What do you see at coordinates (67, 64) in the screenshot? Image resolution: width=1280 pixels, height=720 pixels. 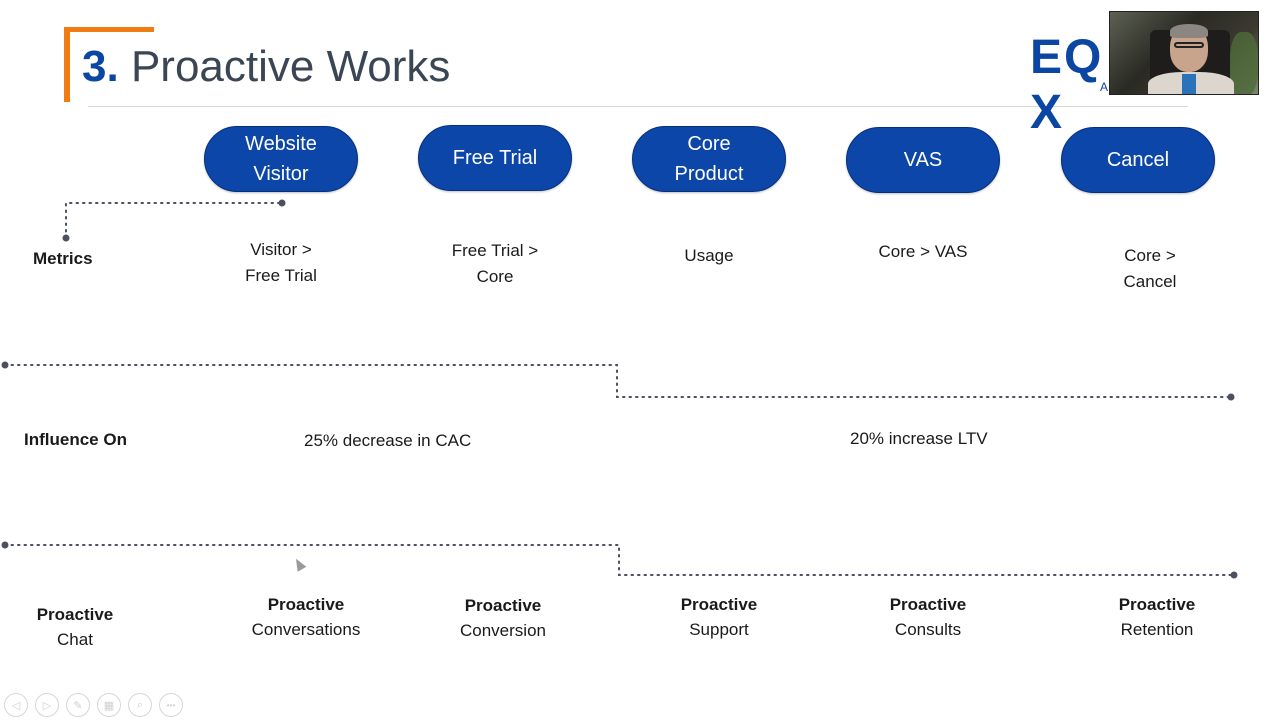 I see `title-accent-bracket-vertical` at bounding box center [67, 64].